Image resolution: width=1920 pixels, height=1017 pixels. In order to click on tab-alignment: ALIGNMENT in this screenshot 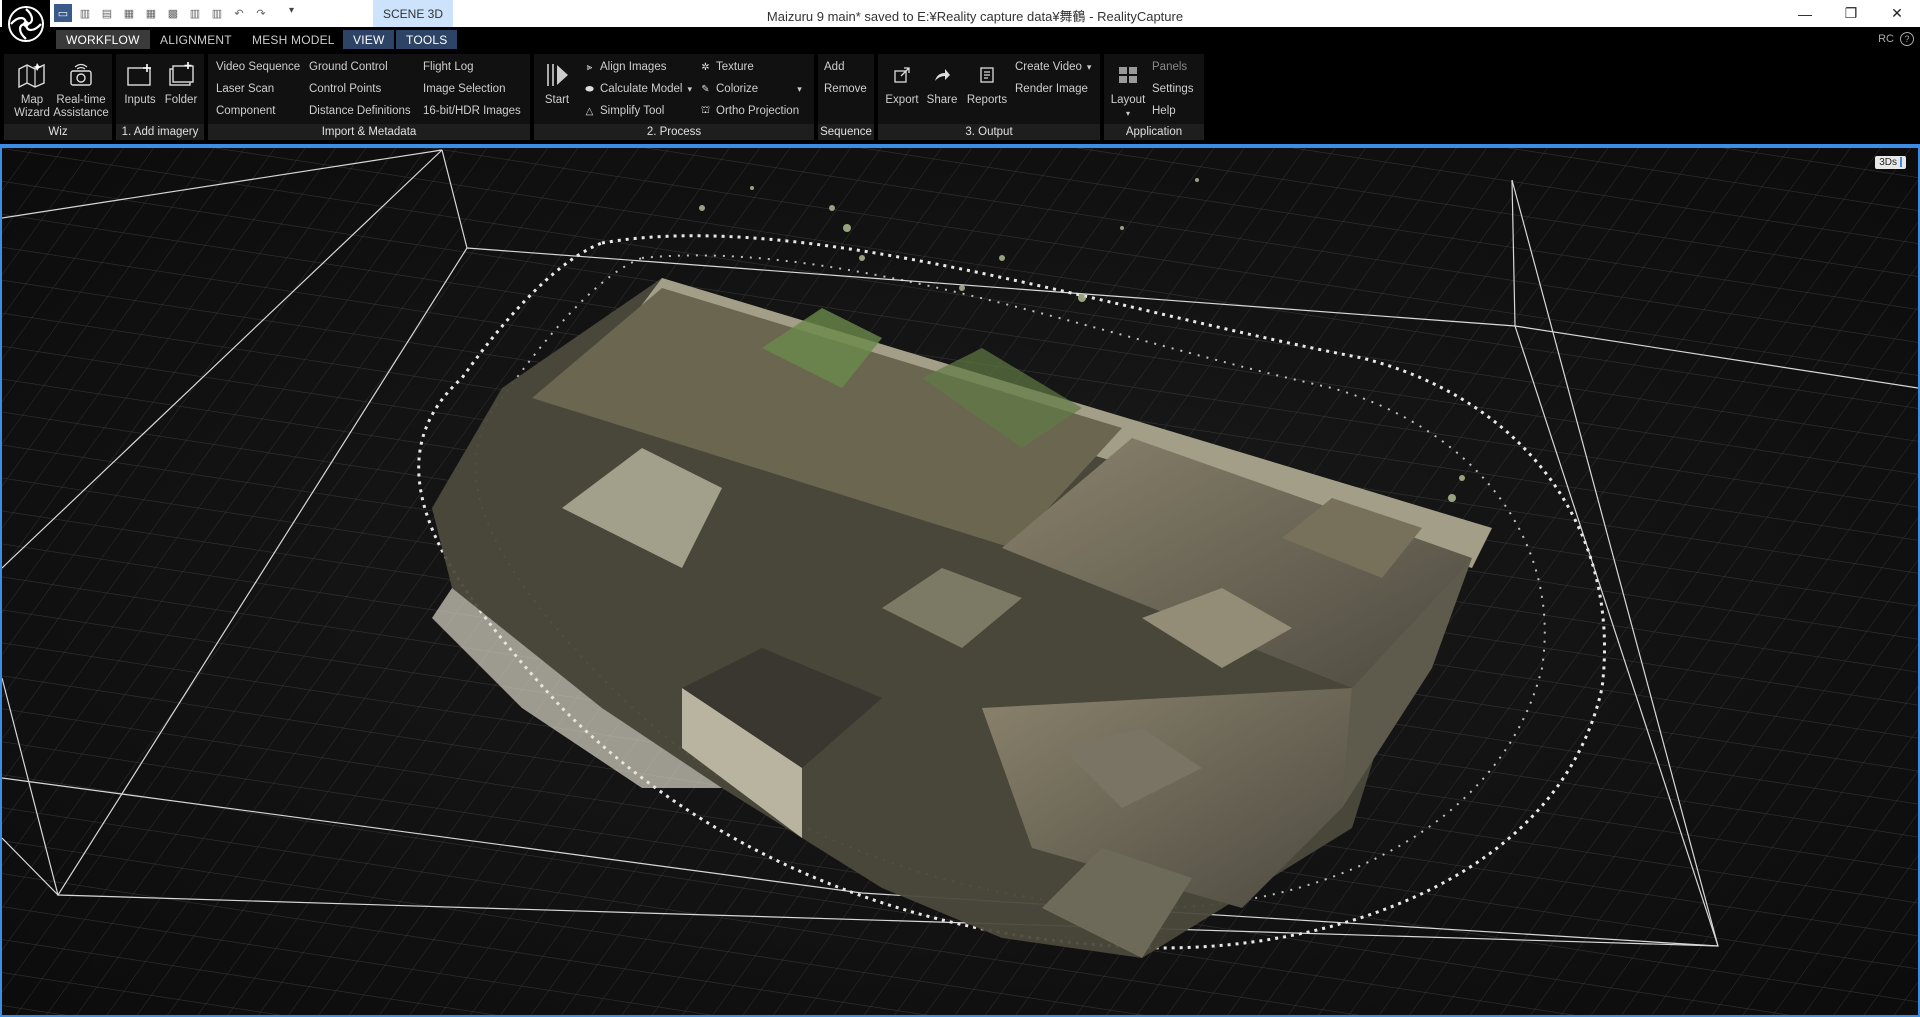, I will do `click(196, 39)`.